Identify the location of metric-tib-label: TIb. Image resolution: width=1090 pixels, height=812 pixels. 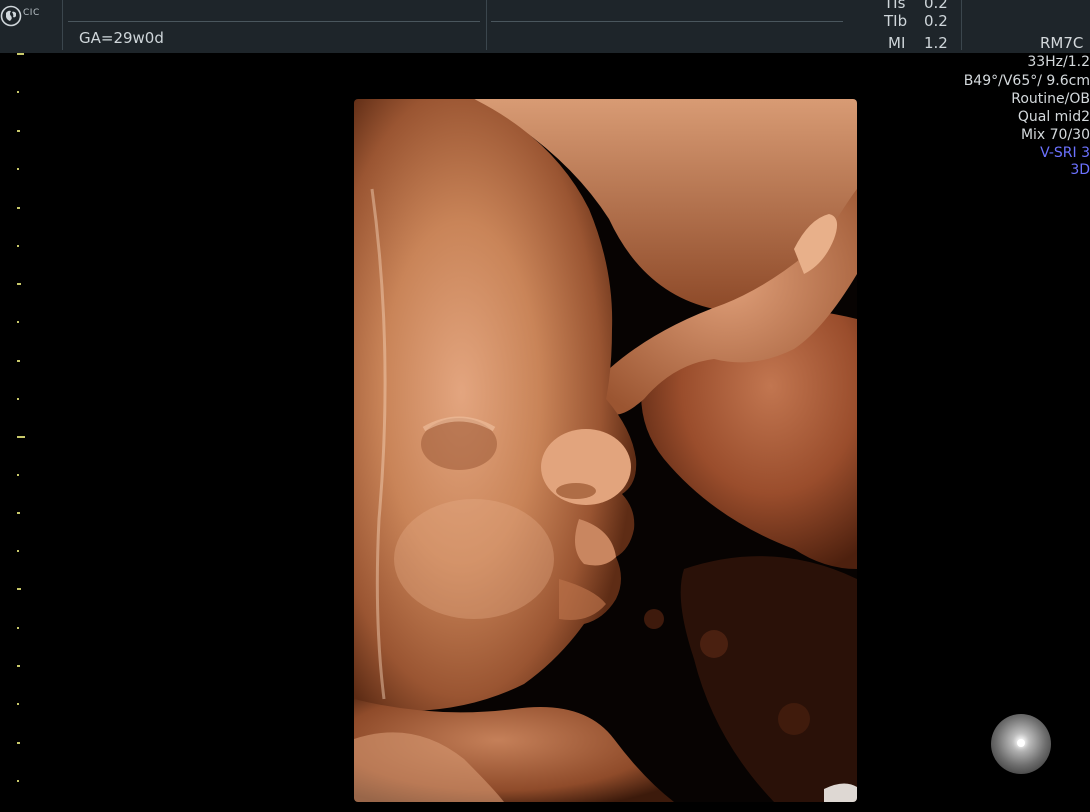
(896, 21).